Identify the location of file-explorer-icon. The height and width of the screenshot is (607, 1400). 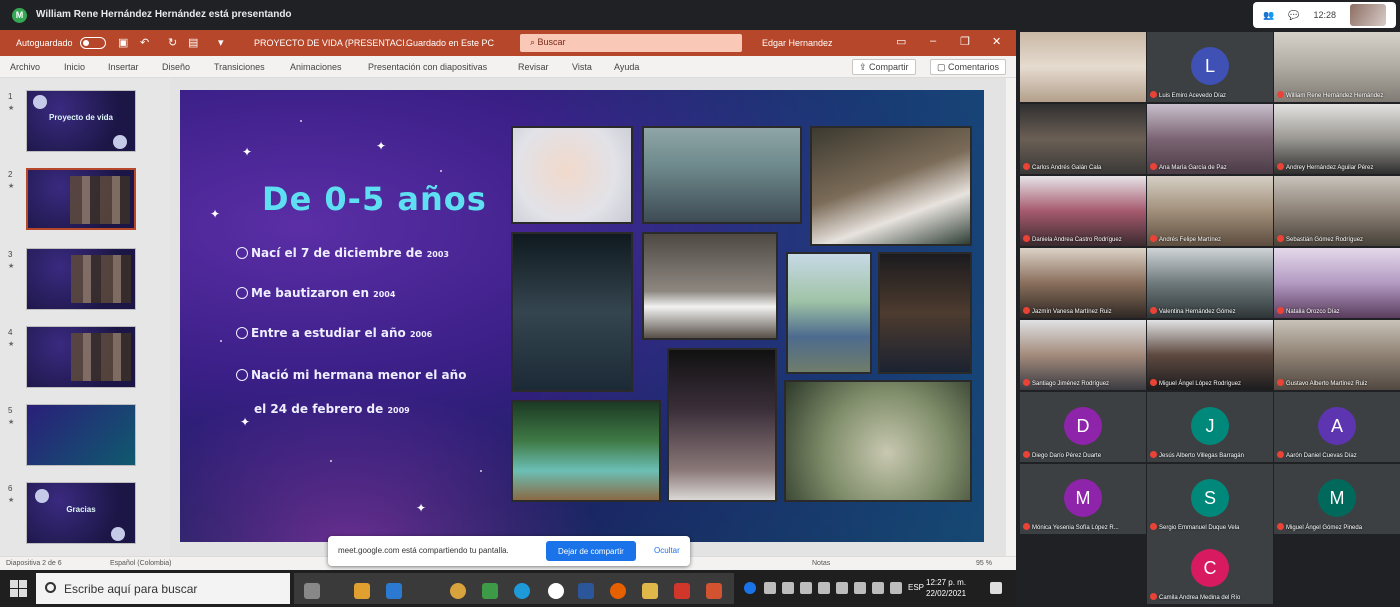
(650, 591).